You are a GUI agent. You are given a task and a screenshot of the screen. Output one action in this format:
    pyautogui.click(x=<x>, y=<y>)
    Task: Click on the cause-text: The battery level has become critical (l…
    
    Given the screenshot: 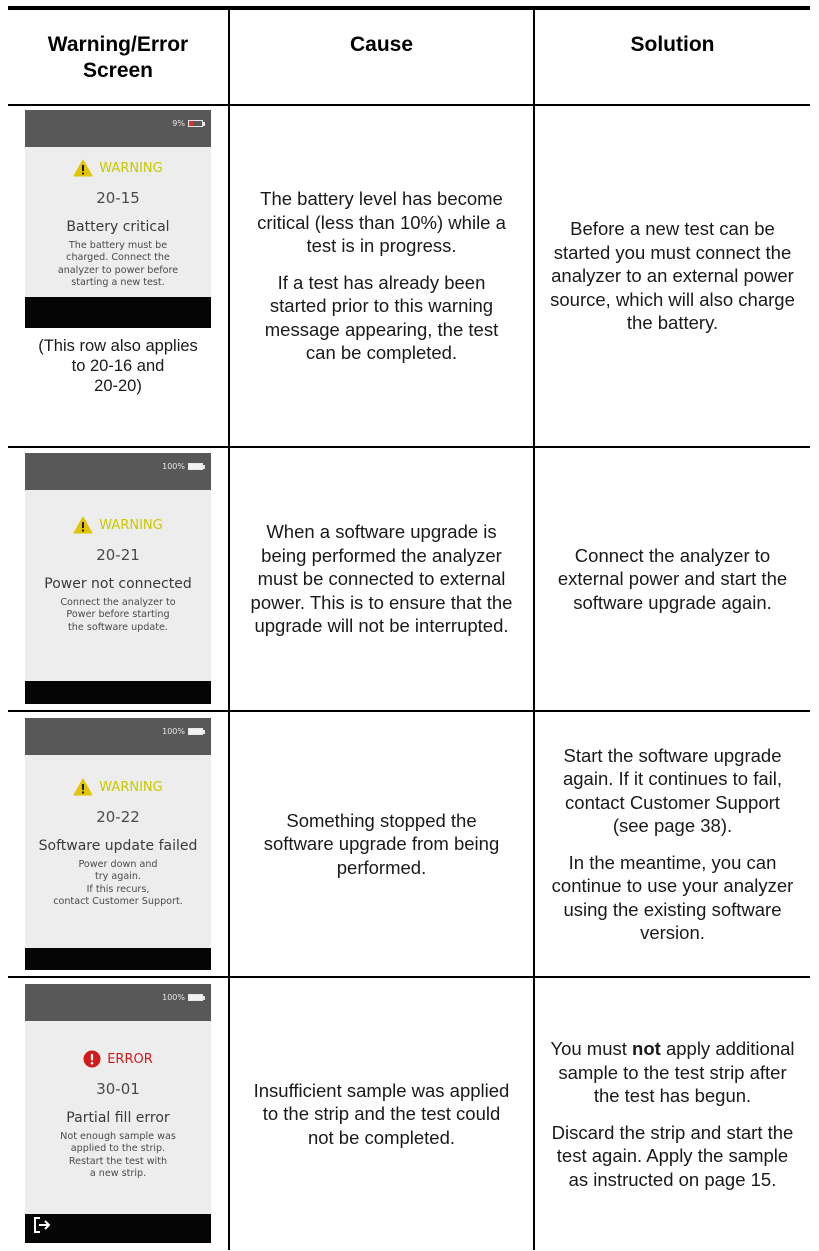 What is the action you would take?
    pyautogui.click(x=381, y=222)
    